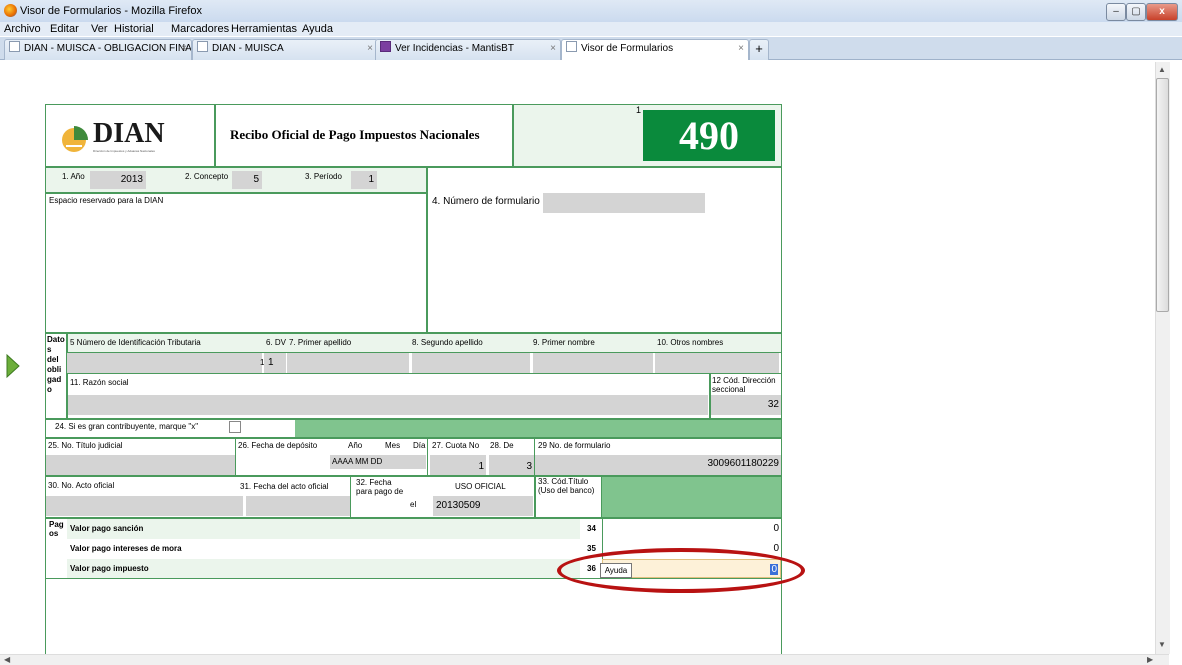 The height and width of the screenshot is (665, 1182). Describe the element at coordinates (10, 10) in the screenshot. I see `firefox-icon` at that location.